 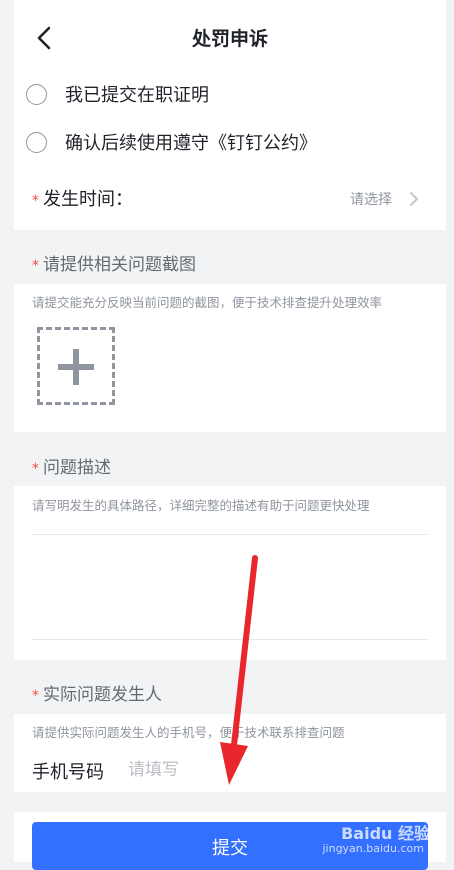 I want to click on occurrence-time-picker: * 发生时间： 请选择, so click(x=230, y=199).